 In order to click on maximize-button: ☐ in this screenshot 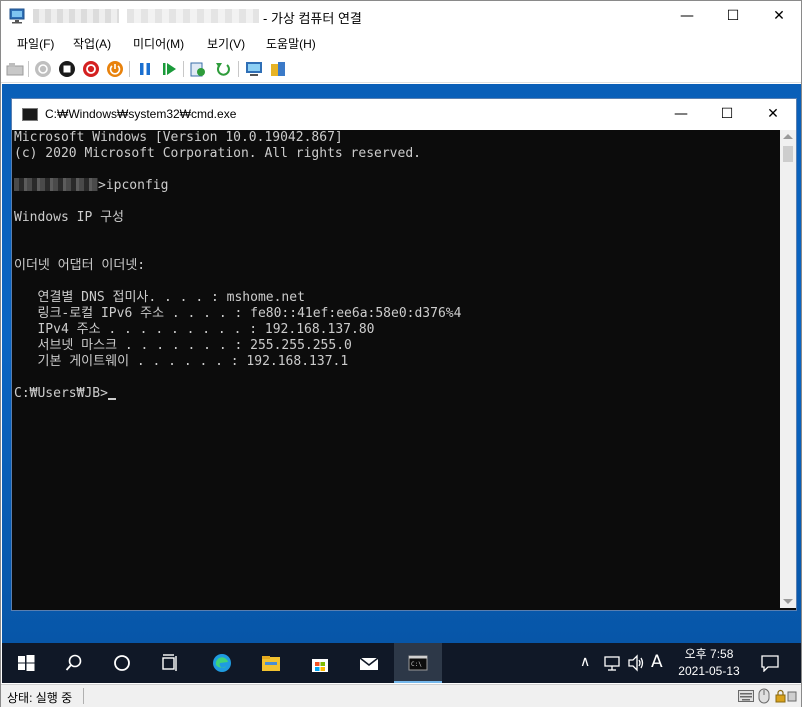, I will do `click(733, 16)`.